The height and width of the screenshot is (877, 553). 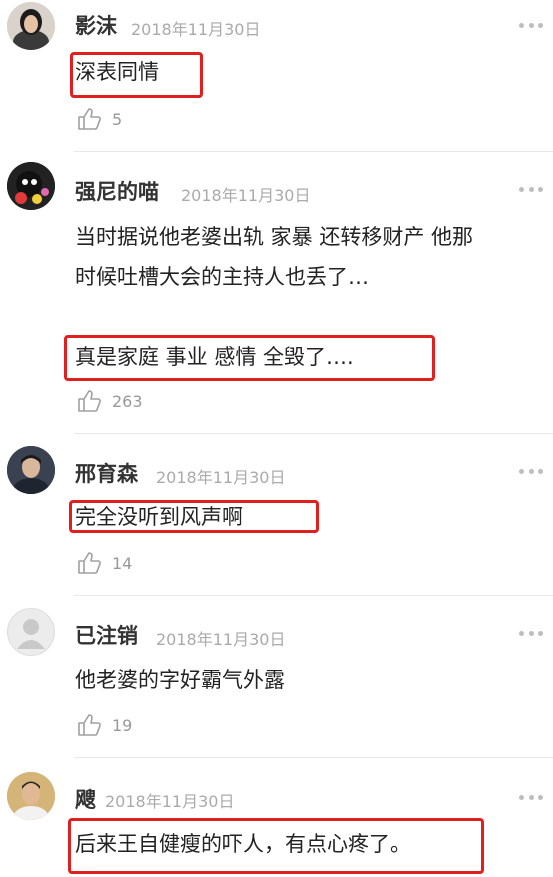 I want to click on default-user-avatar-icon, so click(x=31, y=632).